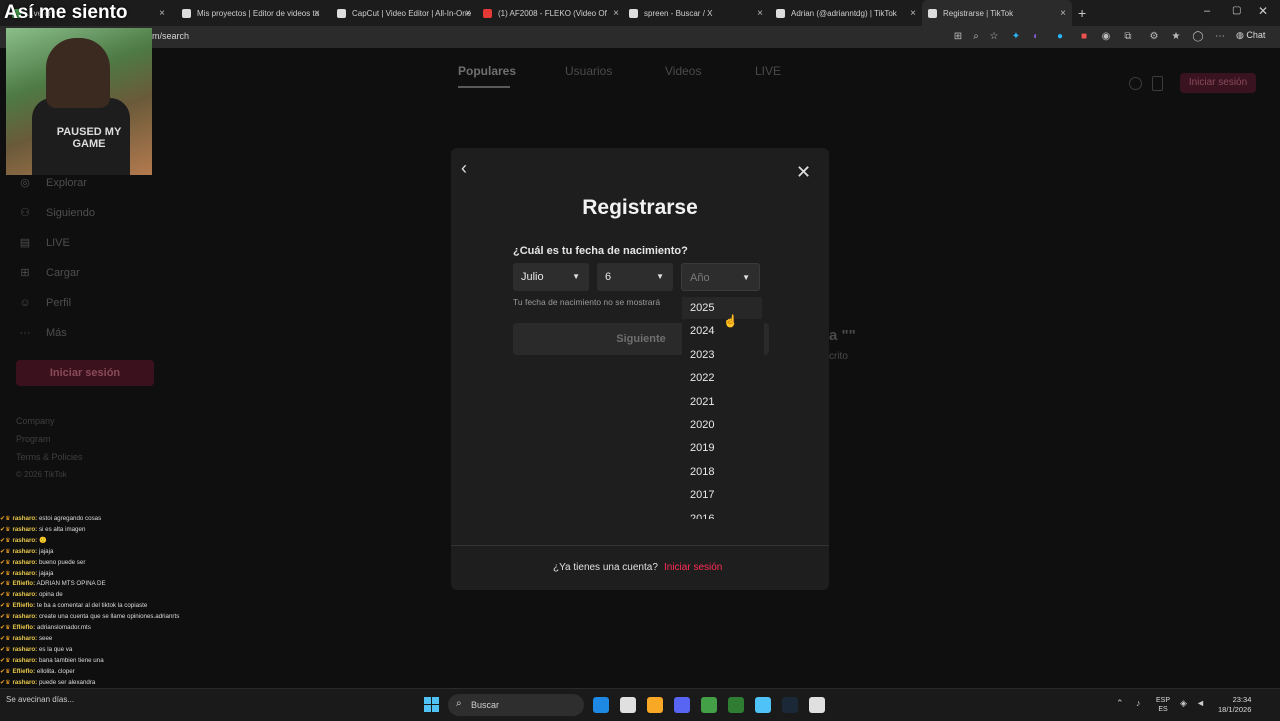  What do you see at coordinates (683, 71) in the screenshot?
I see `nav-tab-videos: Videos` at bounding box center [683, 71].